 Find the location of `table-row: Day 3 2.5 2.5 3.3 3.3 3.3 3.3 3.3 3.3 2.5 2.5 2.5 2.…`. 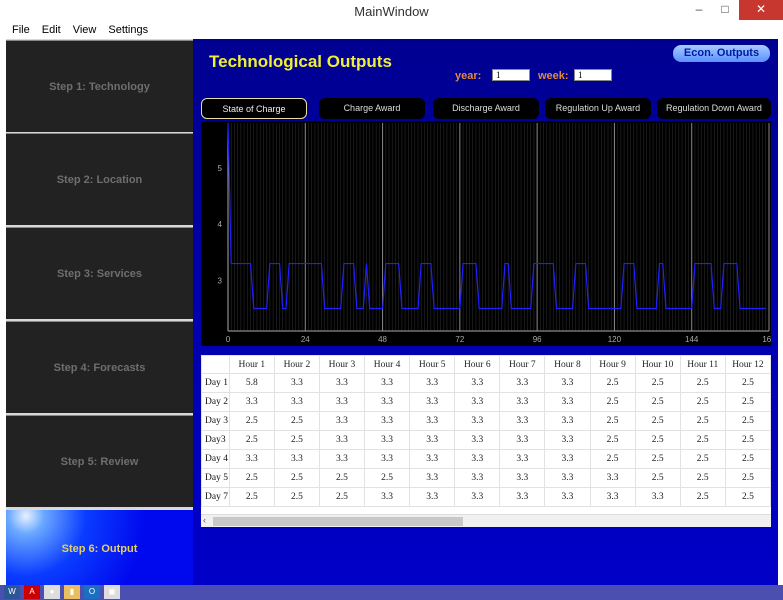

table-row: Day 3 2.5 2.5 3.3 3.3 3.3 3.3 3.3 3.3 2.5 2.5 2.5 2.… is located at coordinates (486, 421).